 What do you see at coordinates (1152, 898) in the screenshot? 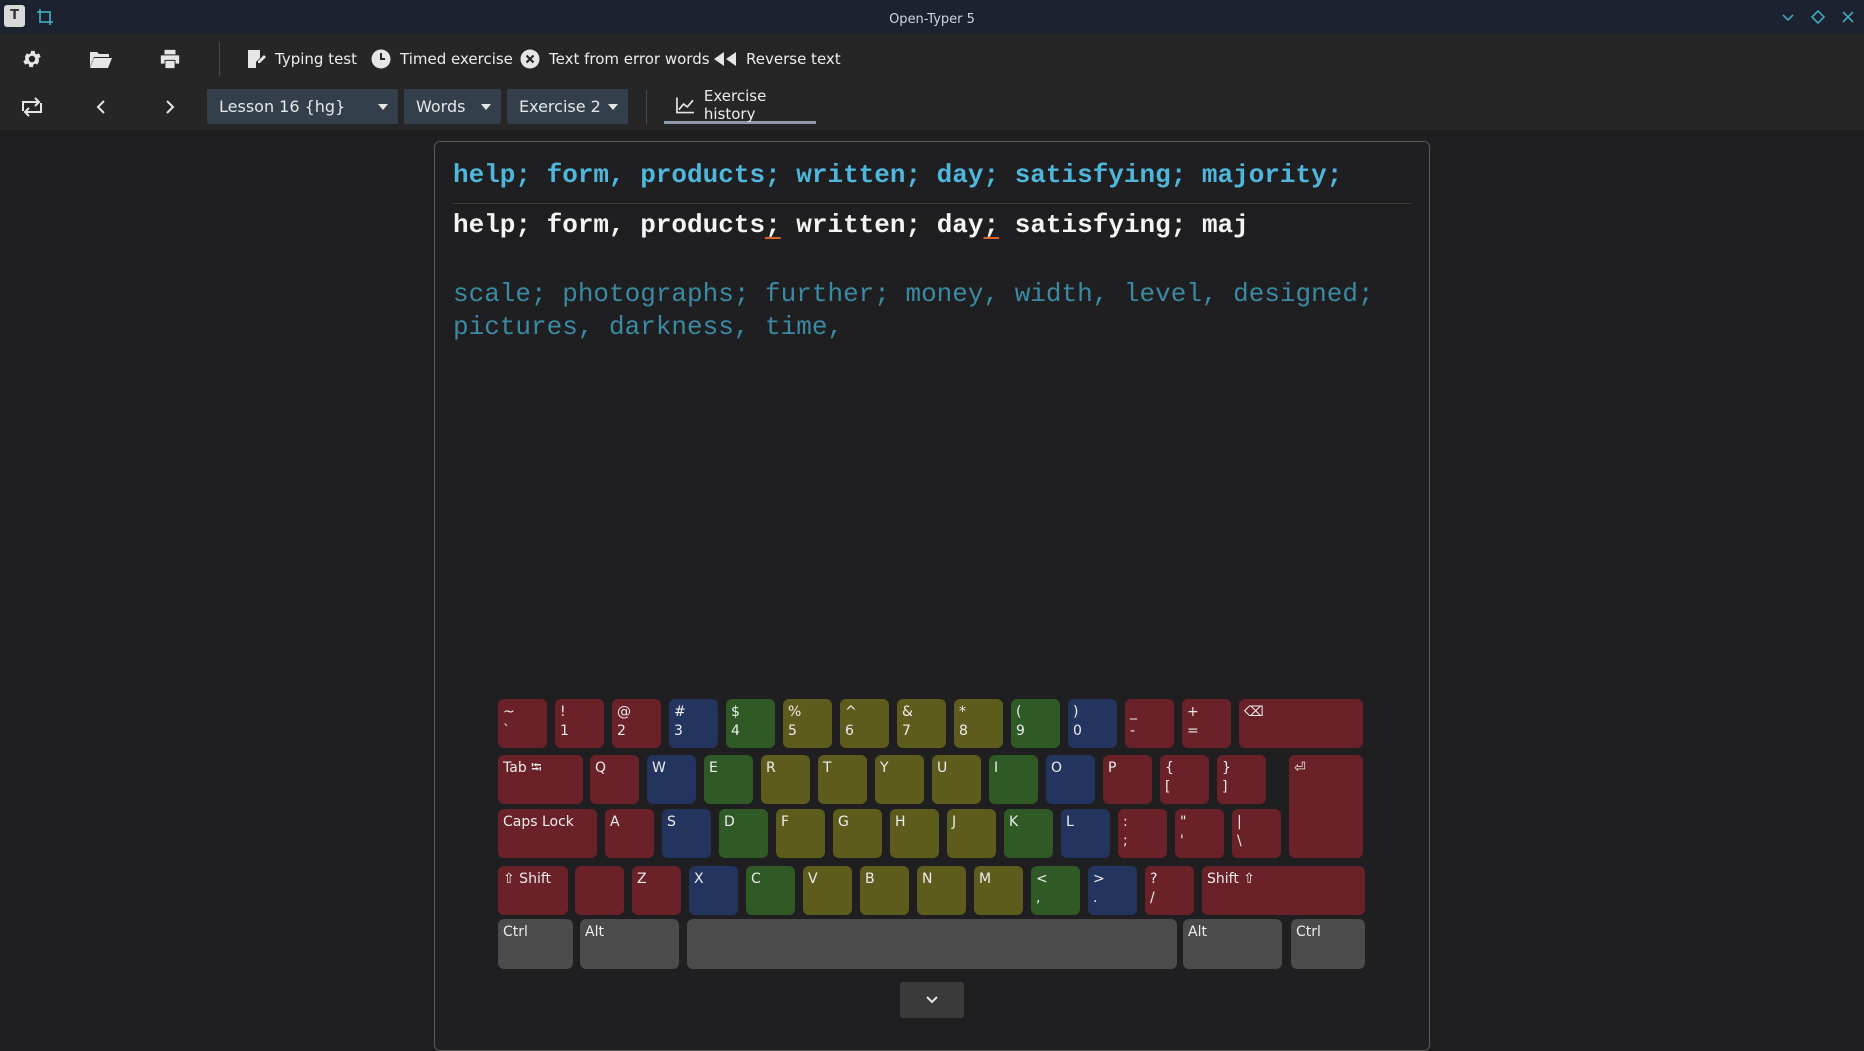
I see `key-label-bottom: /` at bounding box center [1152, 898].